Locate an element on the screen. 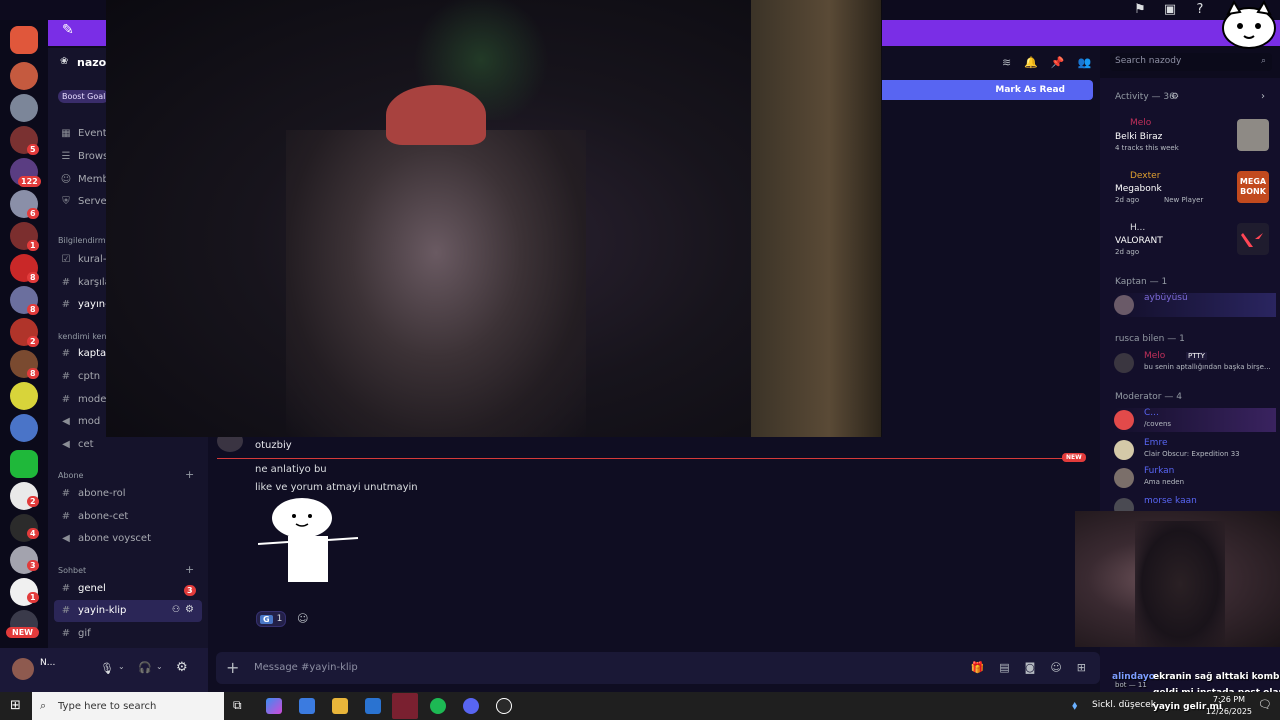 This screenshot has width=1280, height=720. notification-center-icon: 🗨 is located at coordinates (1265, 704).